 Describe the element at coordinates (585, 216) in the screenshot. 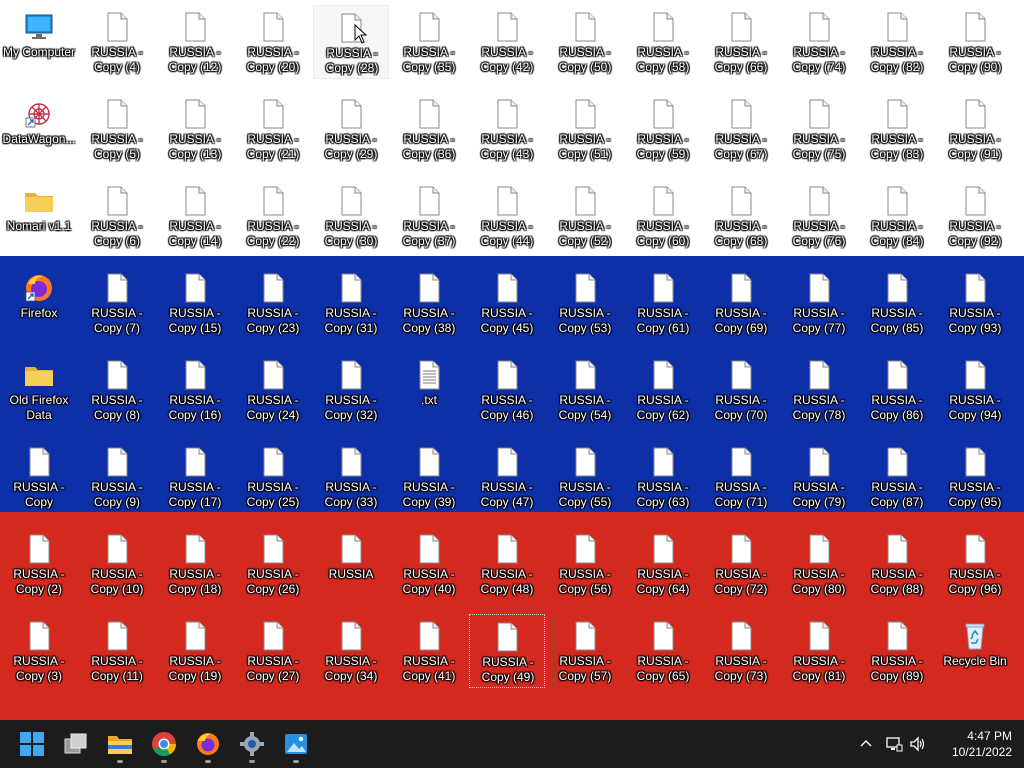

I see `desktop-icon: RUSSIA - Copy (52)` at that location.